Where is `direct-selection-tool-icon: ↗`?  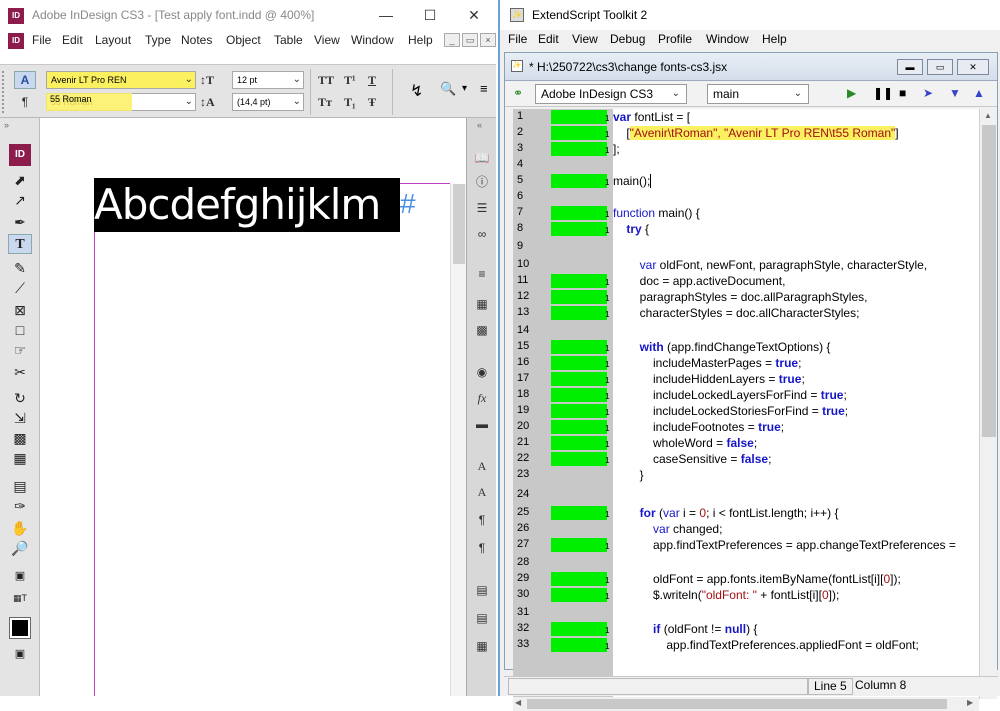 direct-selection-tool-icon: ↗ is located at coordinates (20, 200).